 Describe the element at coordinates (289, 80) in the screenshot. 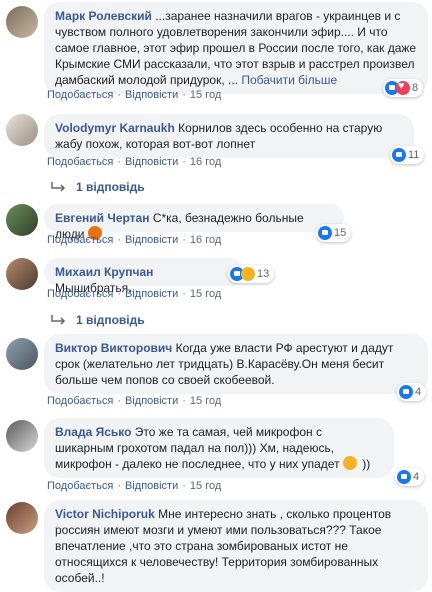

I see `see-more-link: Побачити більше` at that location.